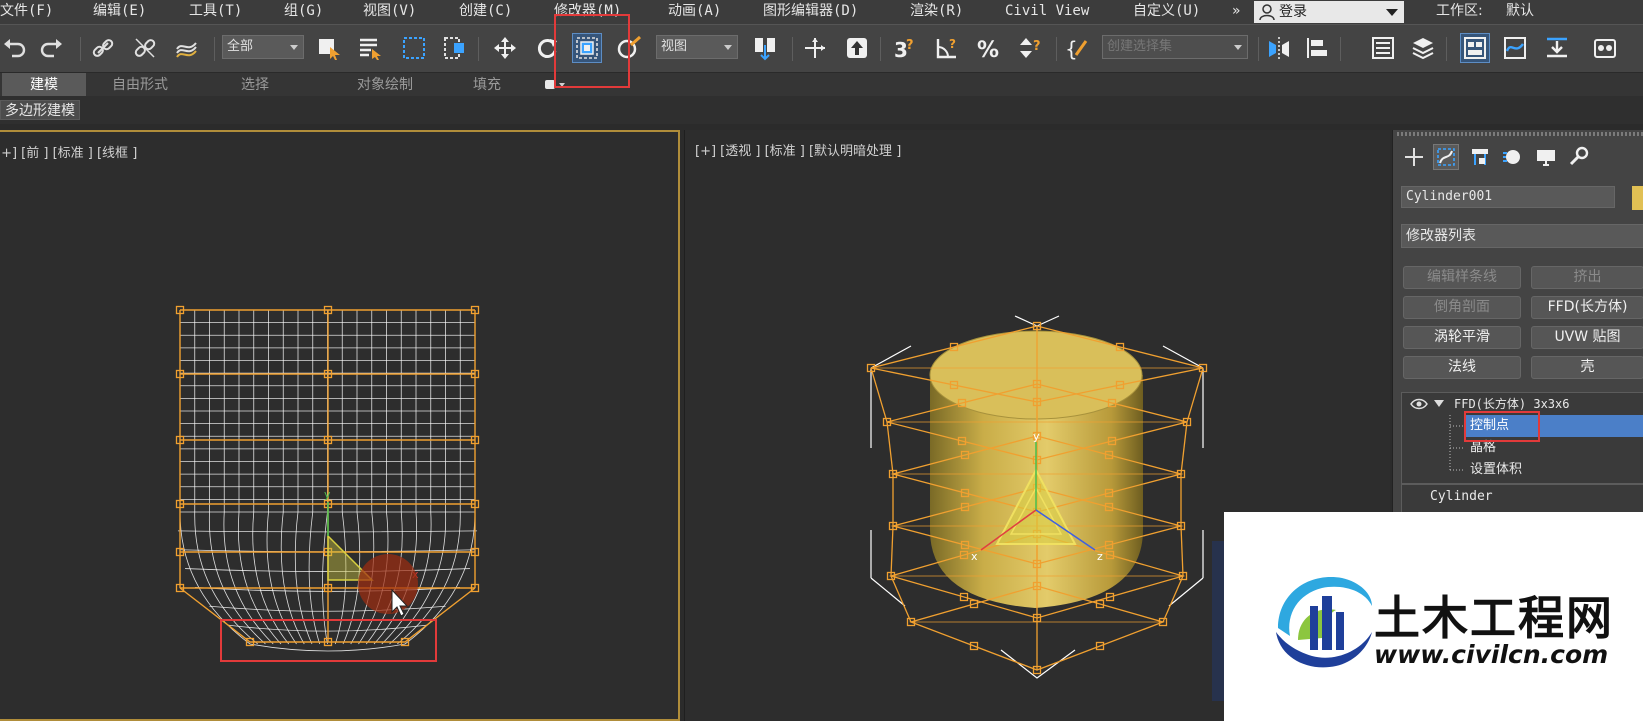  What do you see at coordinates (1491, 654) in the screenshot?
I see `watermark-url: www.civilcn.com` at bounding box center [1491, 654].